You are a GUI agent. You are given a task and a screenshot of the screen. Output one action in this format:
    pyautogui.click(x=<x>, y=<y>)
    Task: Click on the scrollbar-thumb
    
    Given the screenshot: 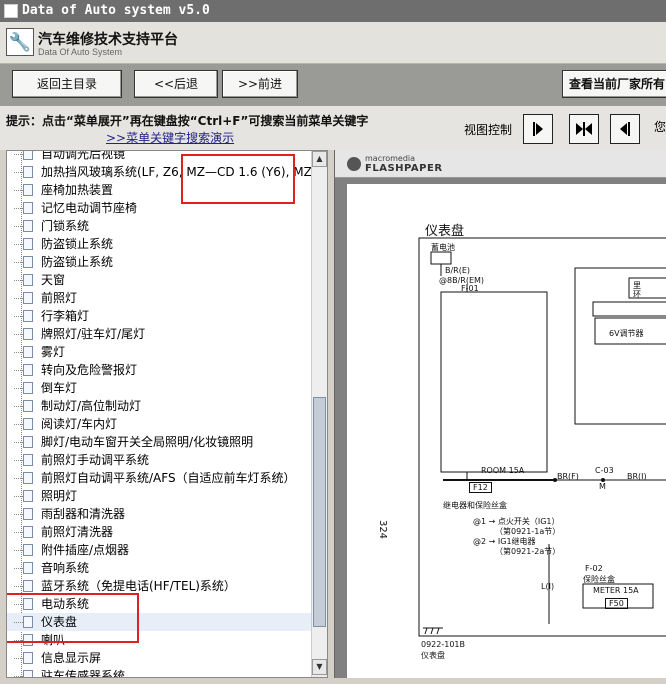 What is the action you would take?
    pyautogui.click(x=319, y=512)
    